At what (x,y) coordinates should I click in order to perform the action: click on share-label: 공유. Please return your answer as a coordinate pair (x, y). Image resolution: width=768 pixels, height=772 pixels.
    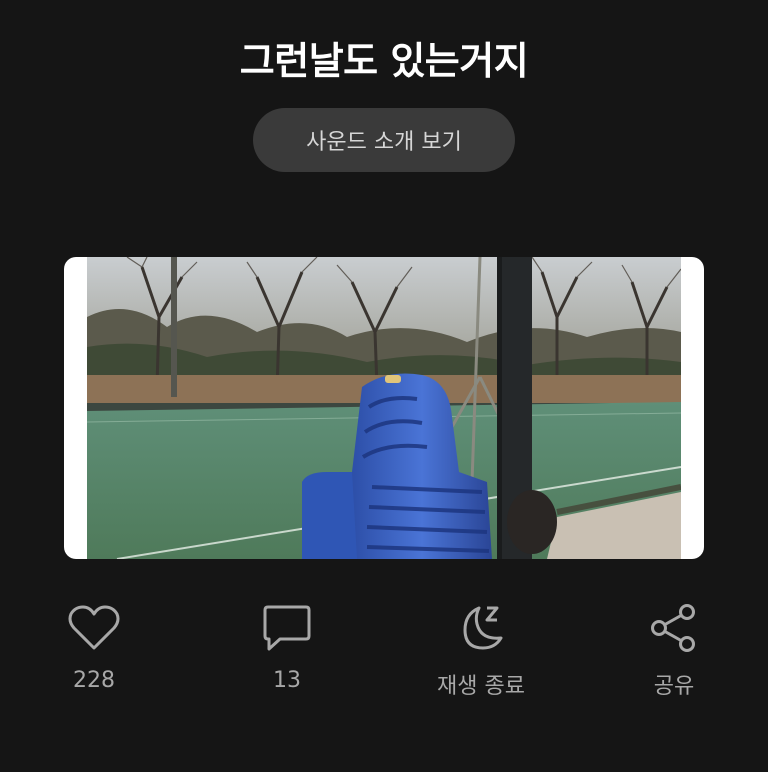
    Looking at the image, I should click on (674, 686).